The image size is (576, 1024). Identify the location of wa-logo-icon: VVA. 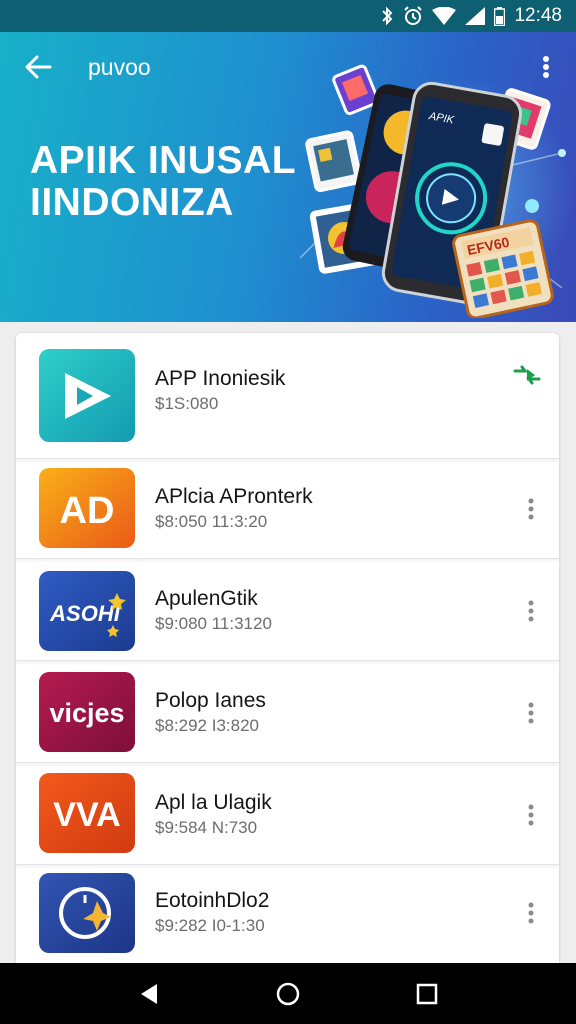
(87, 813).